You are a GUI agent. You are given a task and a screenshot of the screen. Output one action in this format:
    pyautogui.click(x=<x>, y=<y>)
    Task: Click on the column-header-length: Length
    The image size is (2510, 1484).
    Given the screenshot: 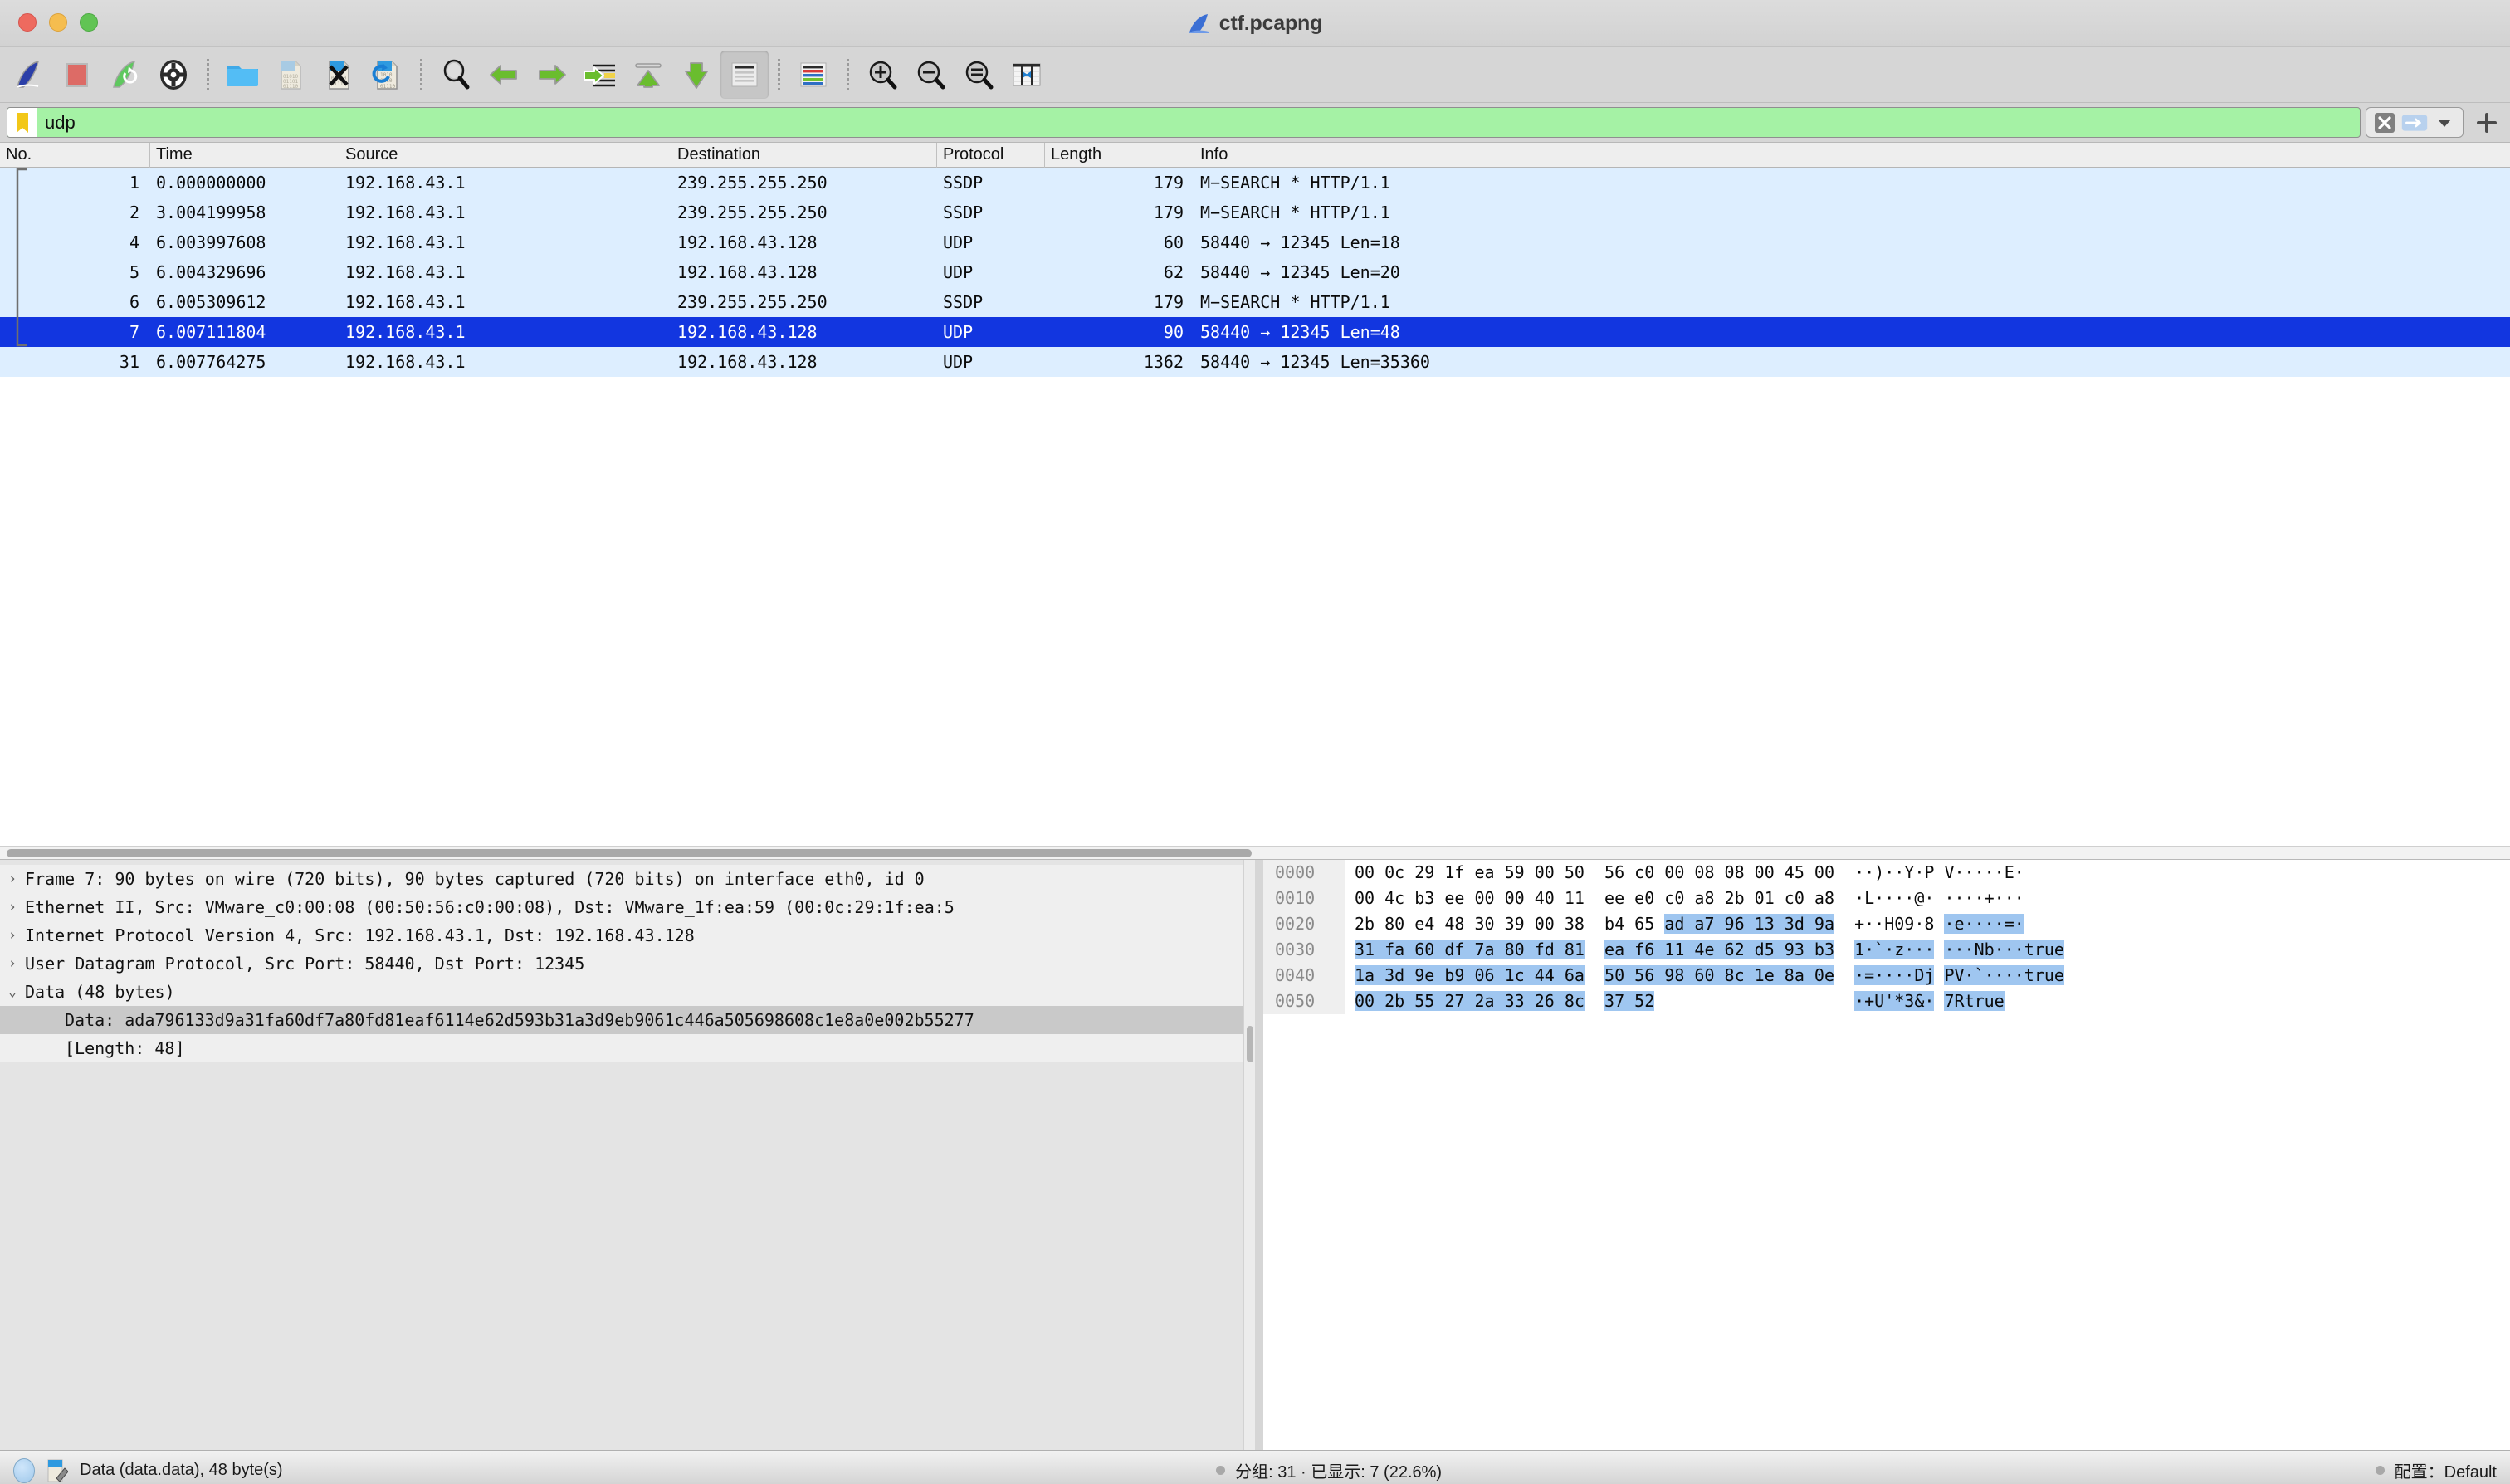 What is the action you would take?
    pyautogui.click(x=1119, y=155)
    